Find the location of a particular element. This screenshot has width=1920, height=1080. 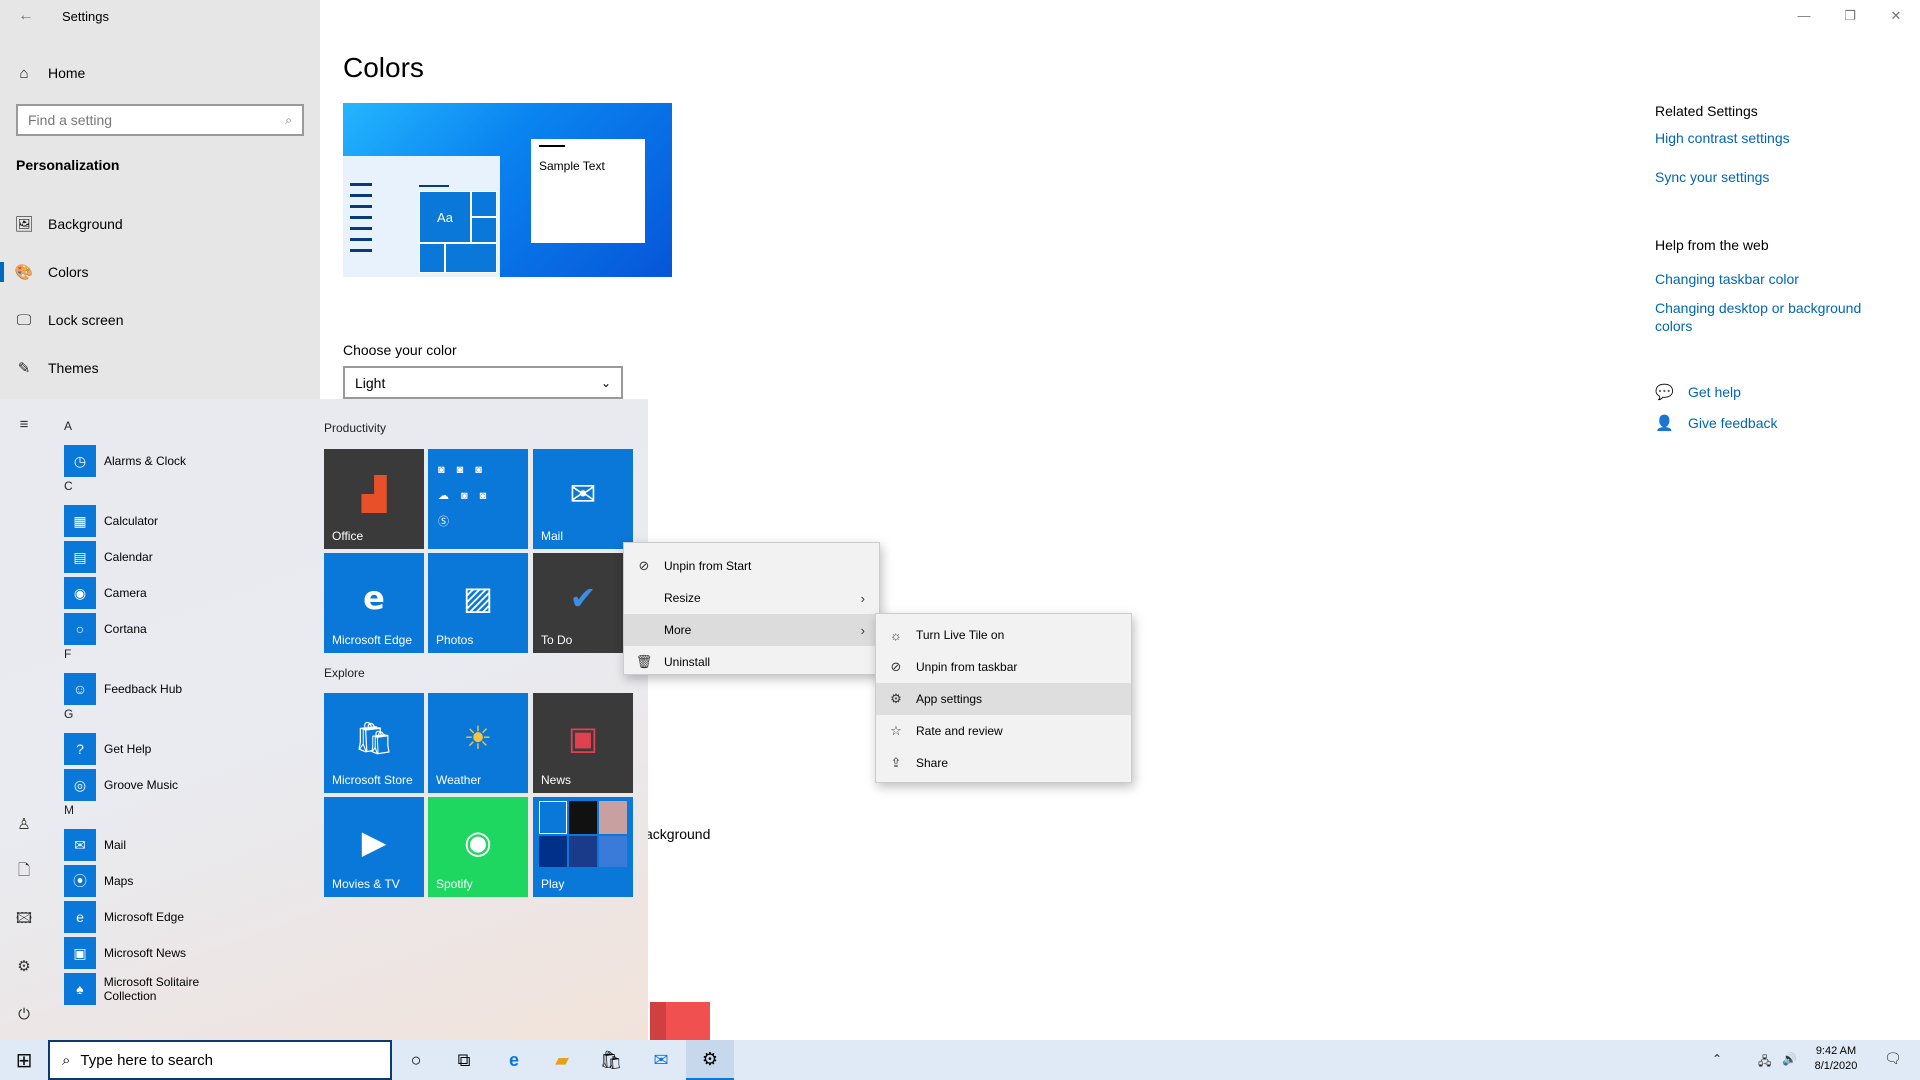

spotify-icon: ◉ is located at coordinates (478, 842).